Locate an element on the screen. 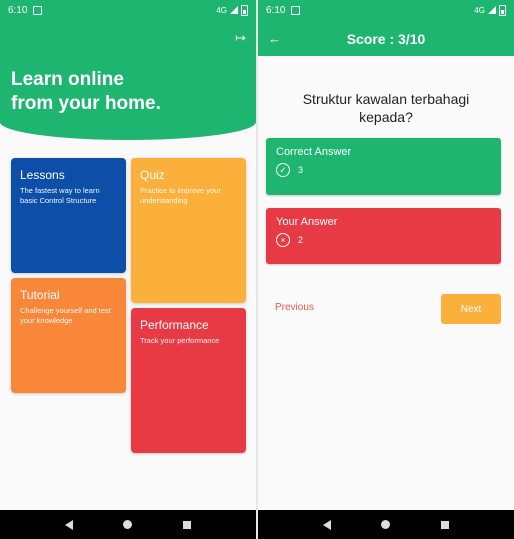 The height and width of the screenshot is (539, 514). close-circle-icon: × is located at coordinates (283, 240).